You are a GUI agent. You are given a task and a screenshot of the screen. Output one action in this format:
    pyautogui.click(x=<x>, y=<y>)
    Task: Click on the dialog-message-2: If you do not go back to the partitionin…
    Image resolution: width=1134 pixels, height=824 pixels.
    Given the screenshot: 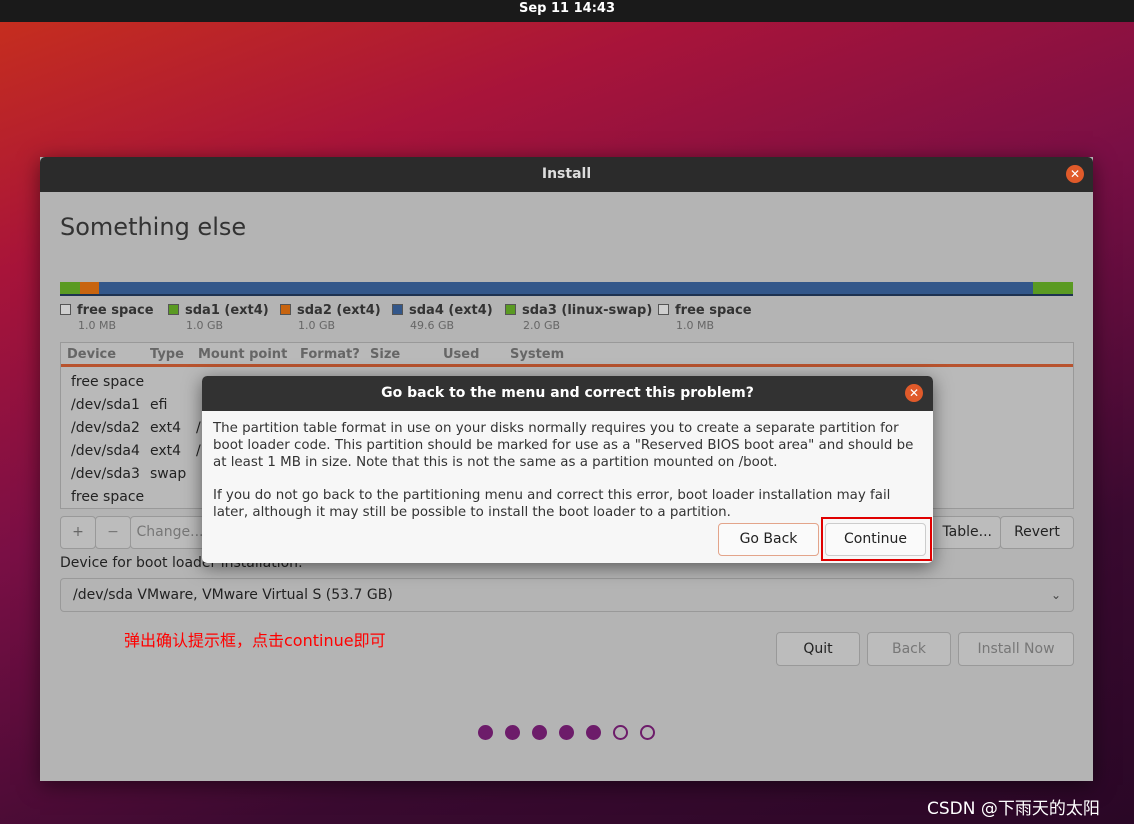 What is the action you would take?
    pyautogui.click(x=552, y=504)
    